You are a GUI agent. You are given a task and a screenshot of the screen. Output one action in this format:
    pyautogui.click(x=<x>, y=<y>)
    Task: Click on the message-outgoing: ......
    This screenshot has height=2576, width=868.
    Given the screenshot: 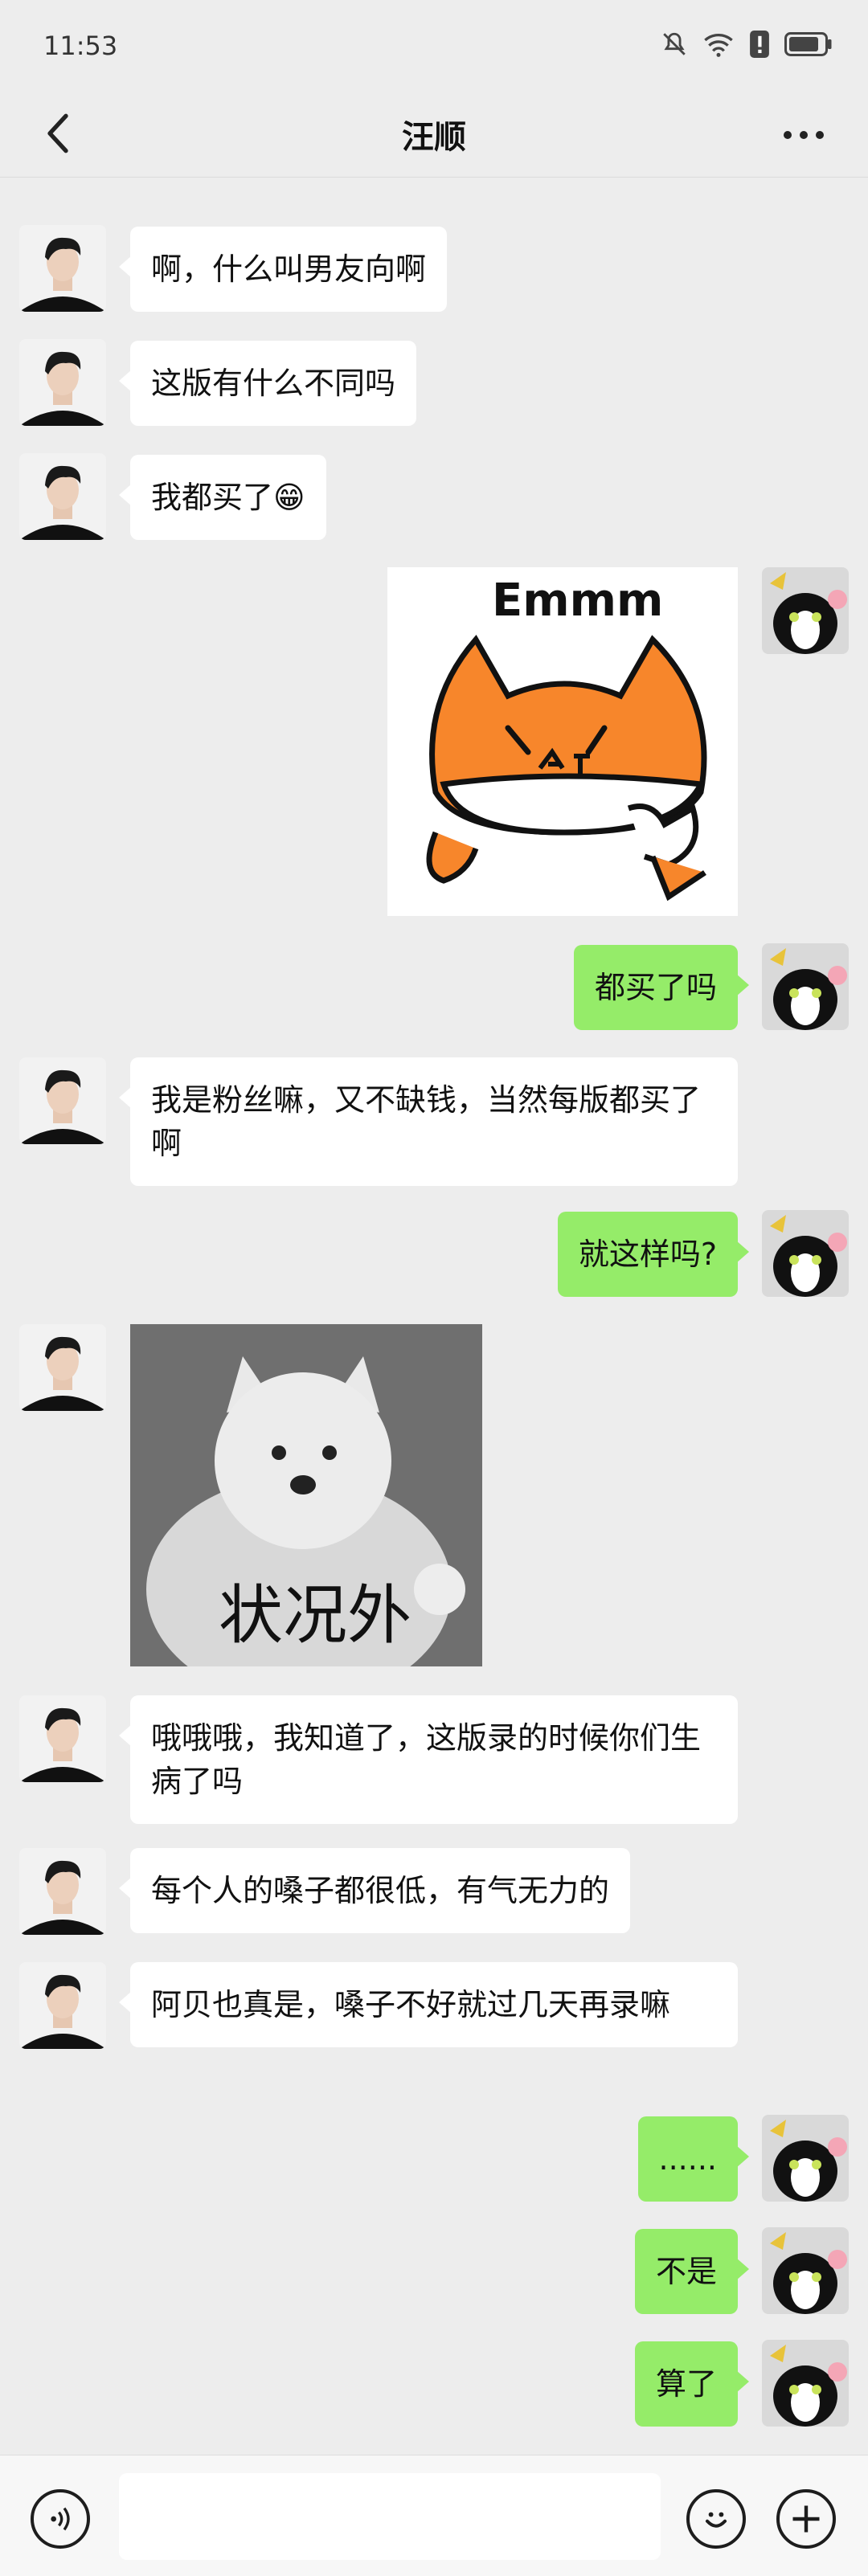 What is the action you would take?
    pyautogui.click(x=693, y=2159)
    